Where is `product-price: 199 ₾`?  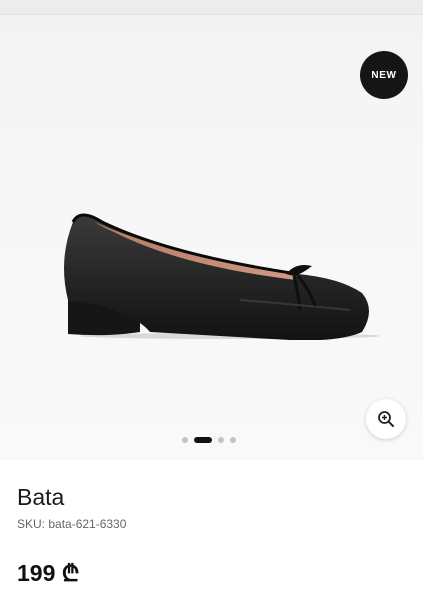 product-price: 199 ₾ is located at coordinates (48, 573).